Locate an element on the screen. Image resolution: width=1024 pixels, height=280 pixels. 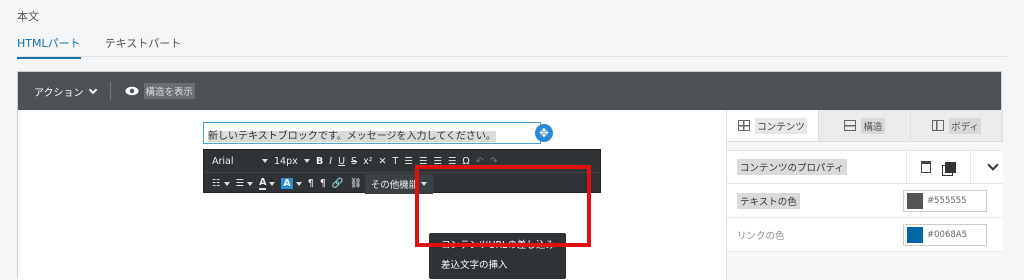
grid-icon is located at coordinates (744, 125).